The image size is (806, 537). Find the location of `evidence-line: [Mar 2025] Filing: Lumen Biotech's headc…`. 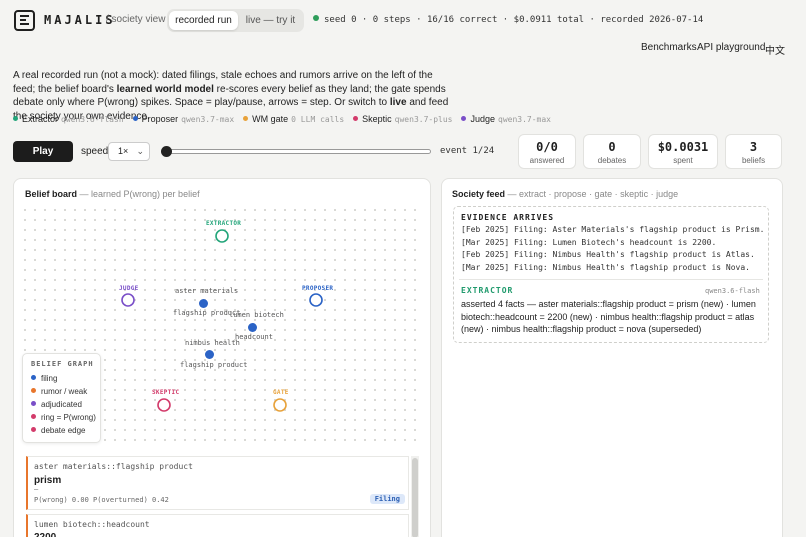

evidence-line: [Mar 2025] Filing: Lumen Biotech's headc… is located at coordinates (589, 242).